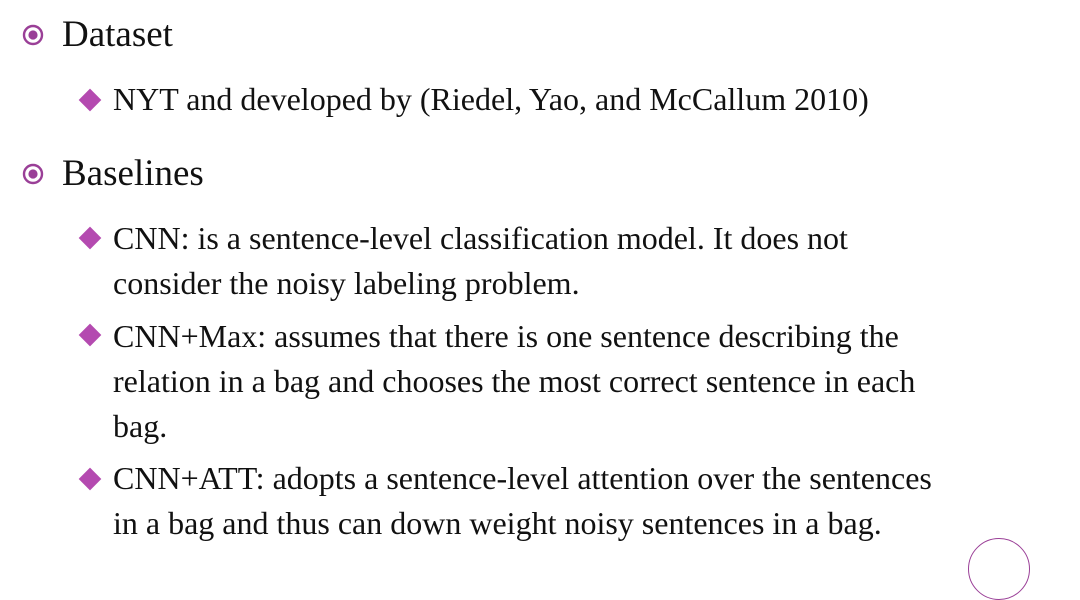 The image size is (1080, 600). I want to click on section-heading-dataset: Dataset, so click(117, 34).